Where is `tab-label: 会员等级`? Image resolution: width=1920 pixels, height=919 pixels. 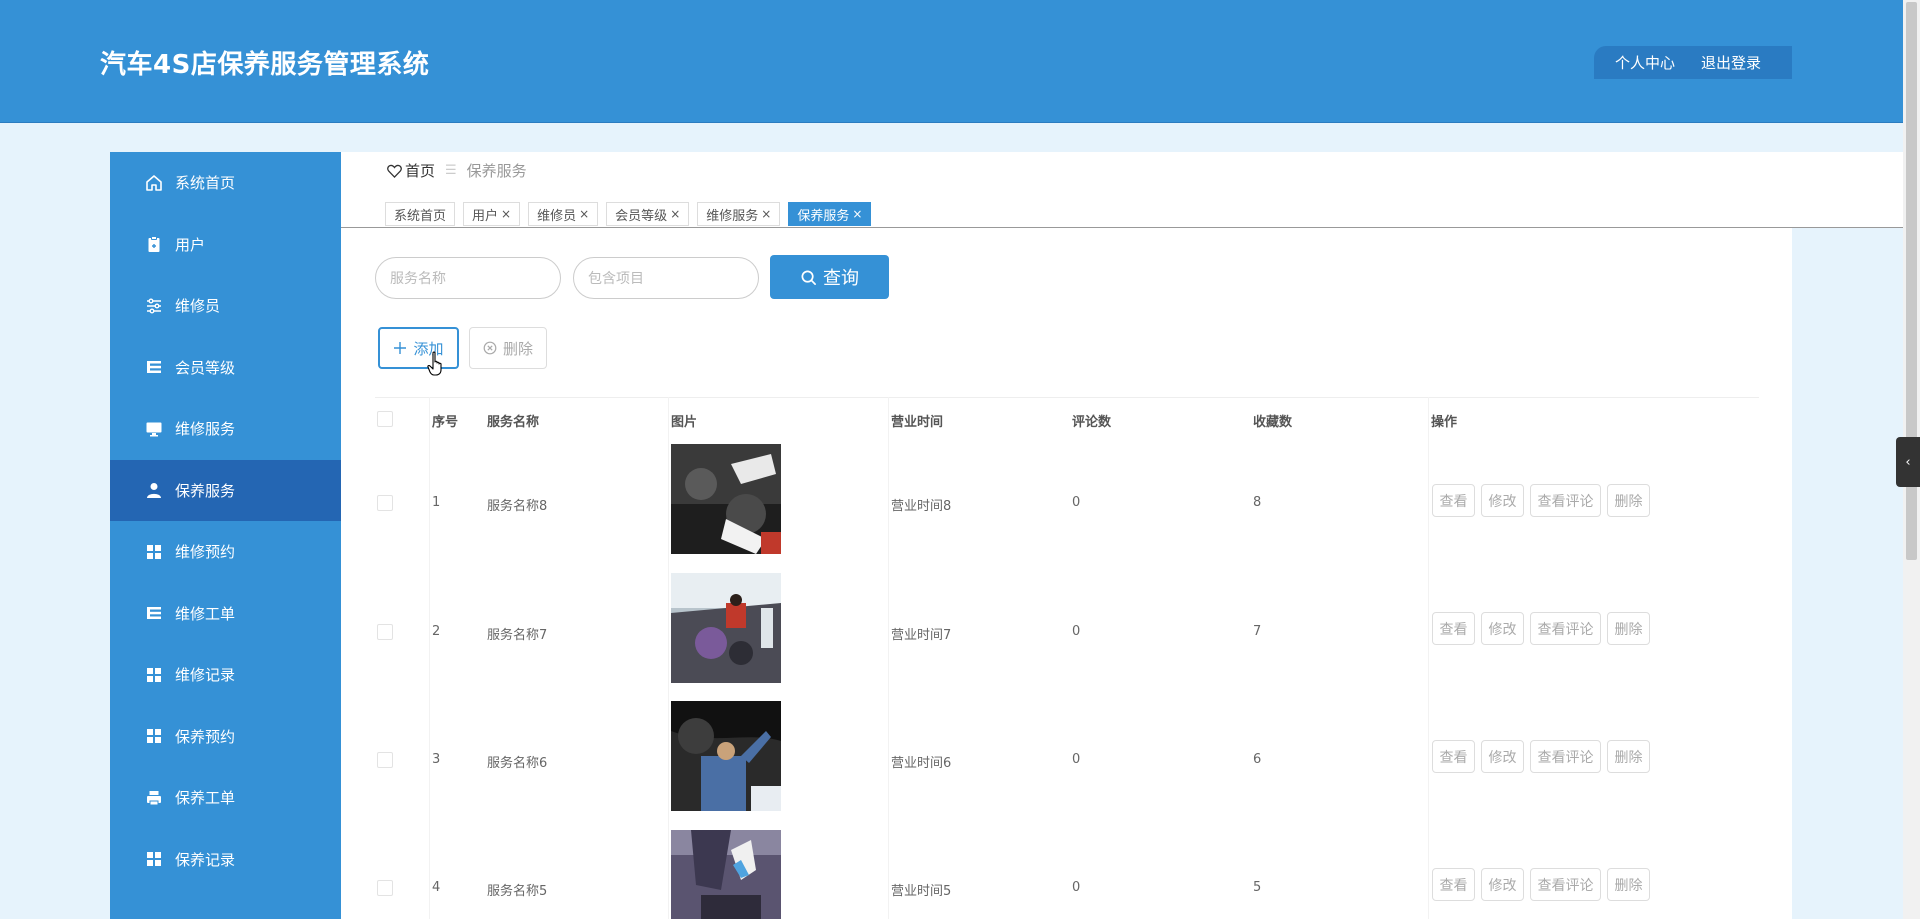 tab-label: 会员等级 is located at coordinates (641, 216).